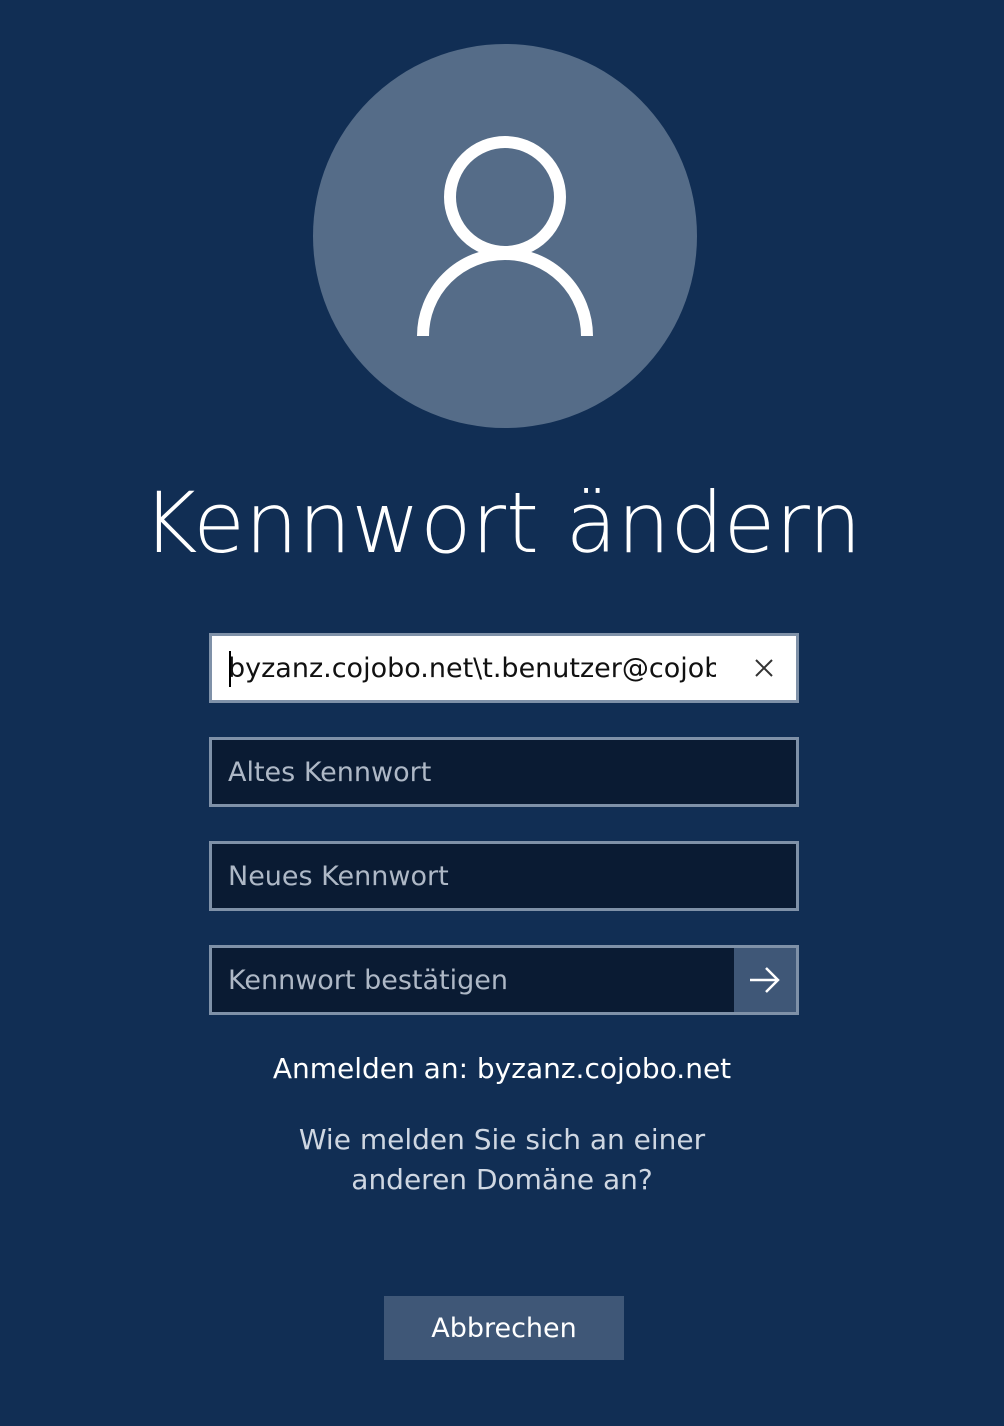 The image size is (1004, 1426). I want to click on arrow-right-icon, so click(765, 980).